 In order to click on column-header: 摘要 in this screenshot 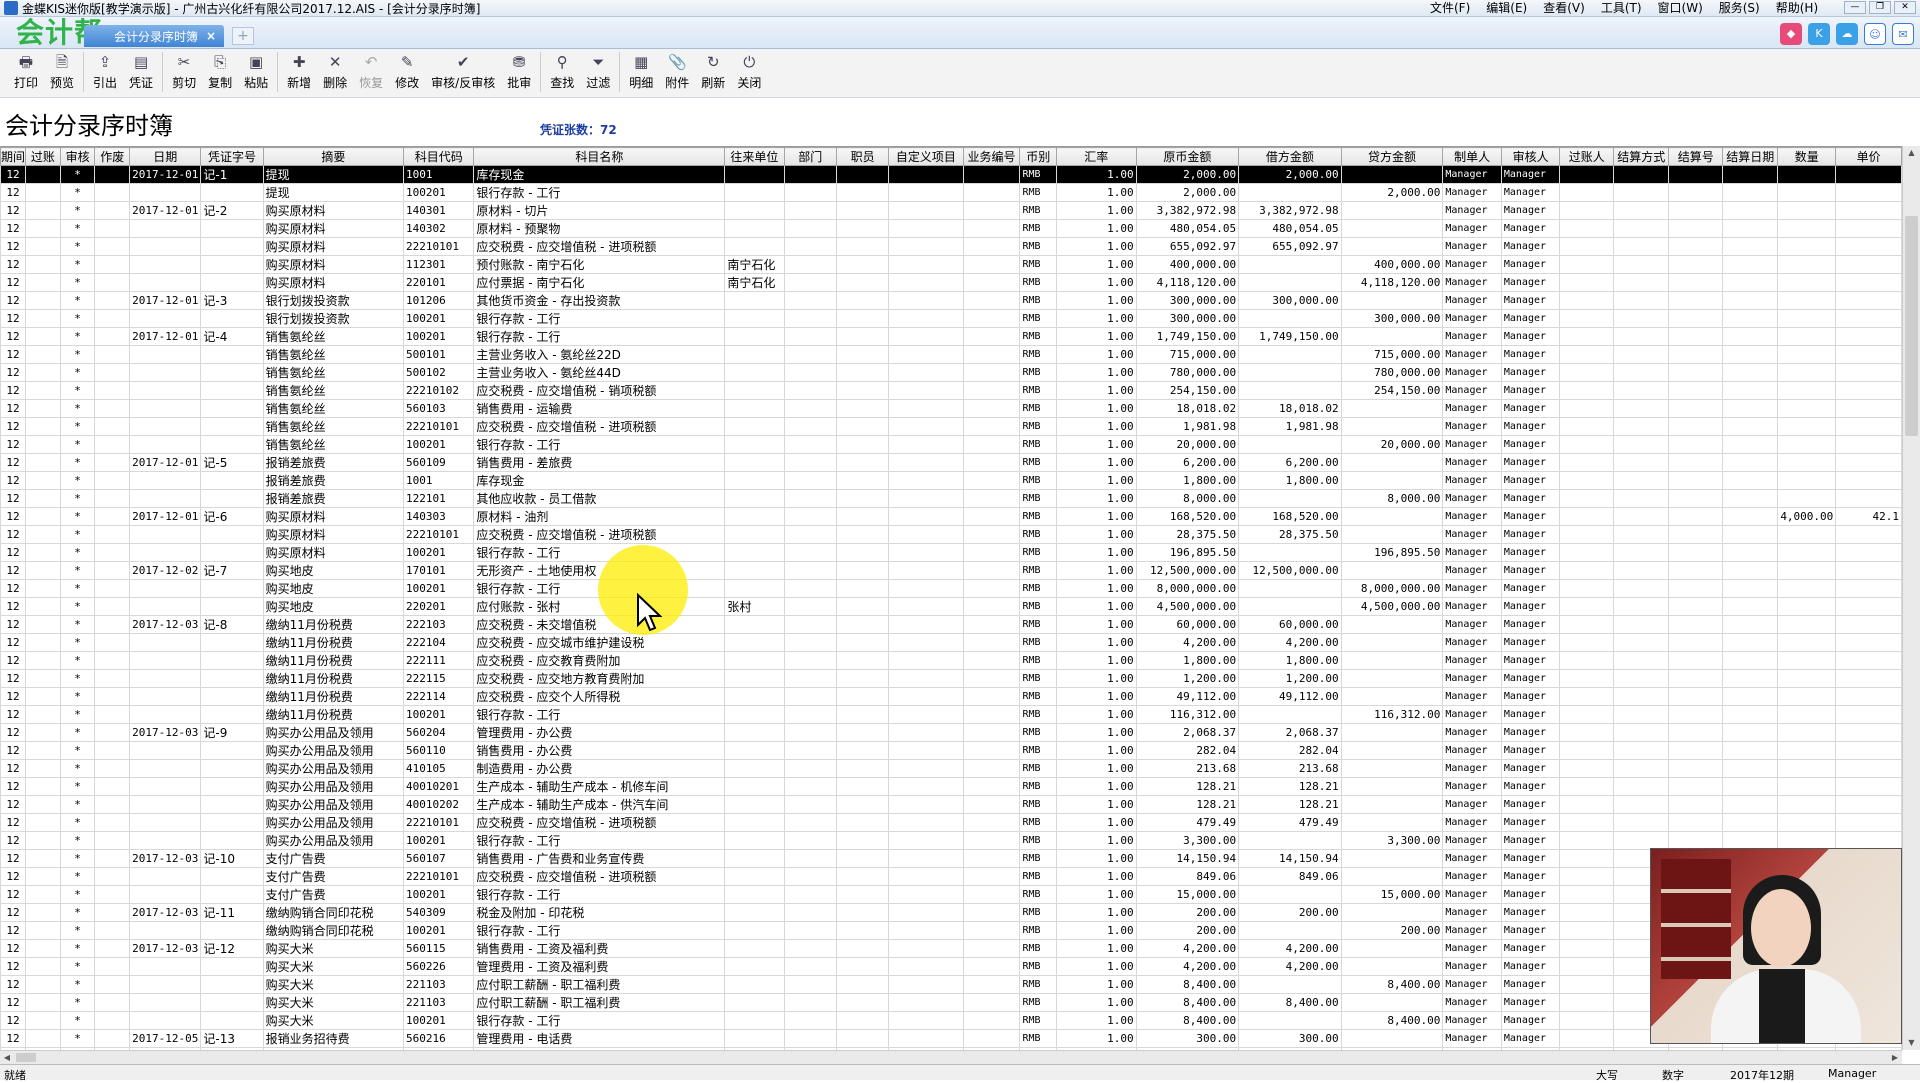, I will do `click(333, 156)`.